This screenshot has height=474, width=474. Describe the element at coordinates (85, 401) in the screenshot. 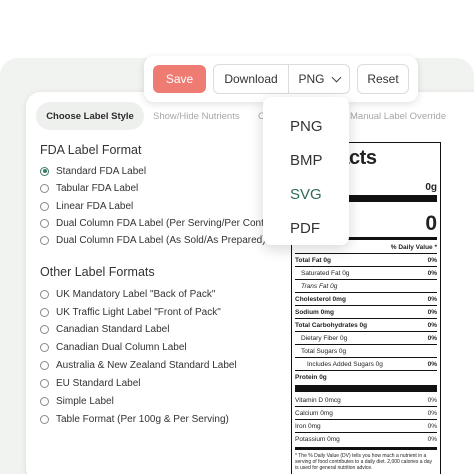

I see `radio-label: Simple Label` at that location.